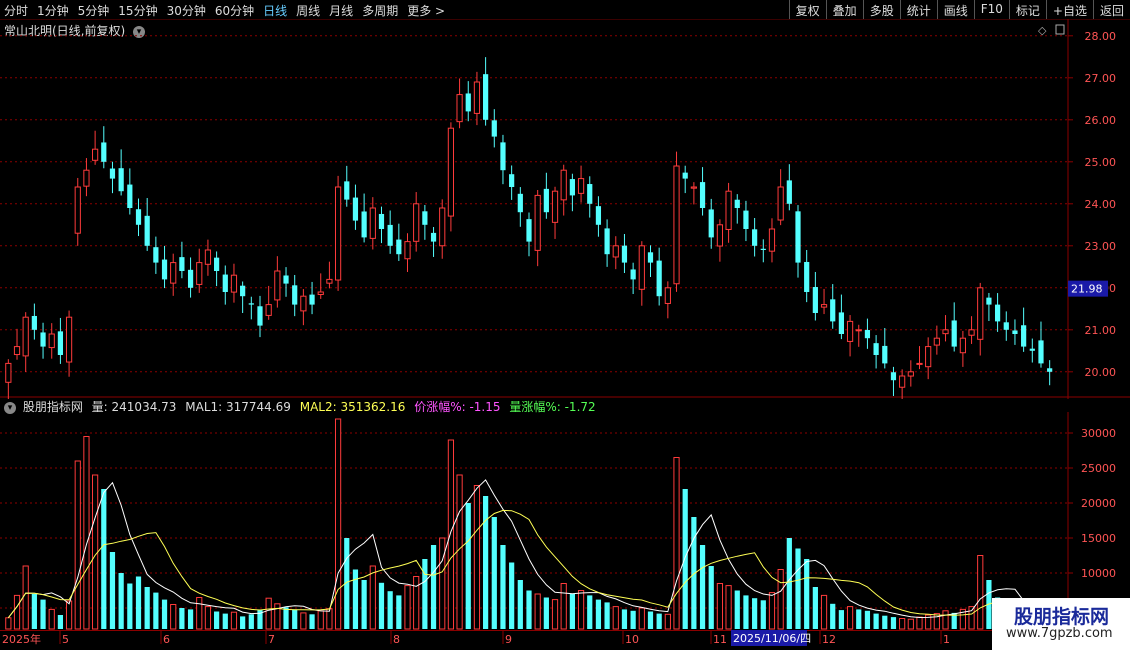 Image resolution: width=1130 pixels, height=650 pixels. Describe the element at coordinates (65, 639) in the screenshot. I see `month-label: 5` at that location.